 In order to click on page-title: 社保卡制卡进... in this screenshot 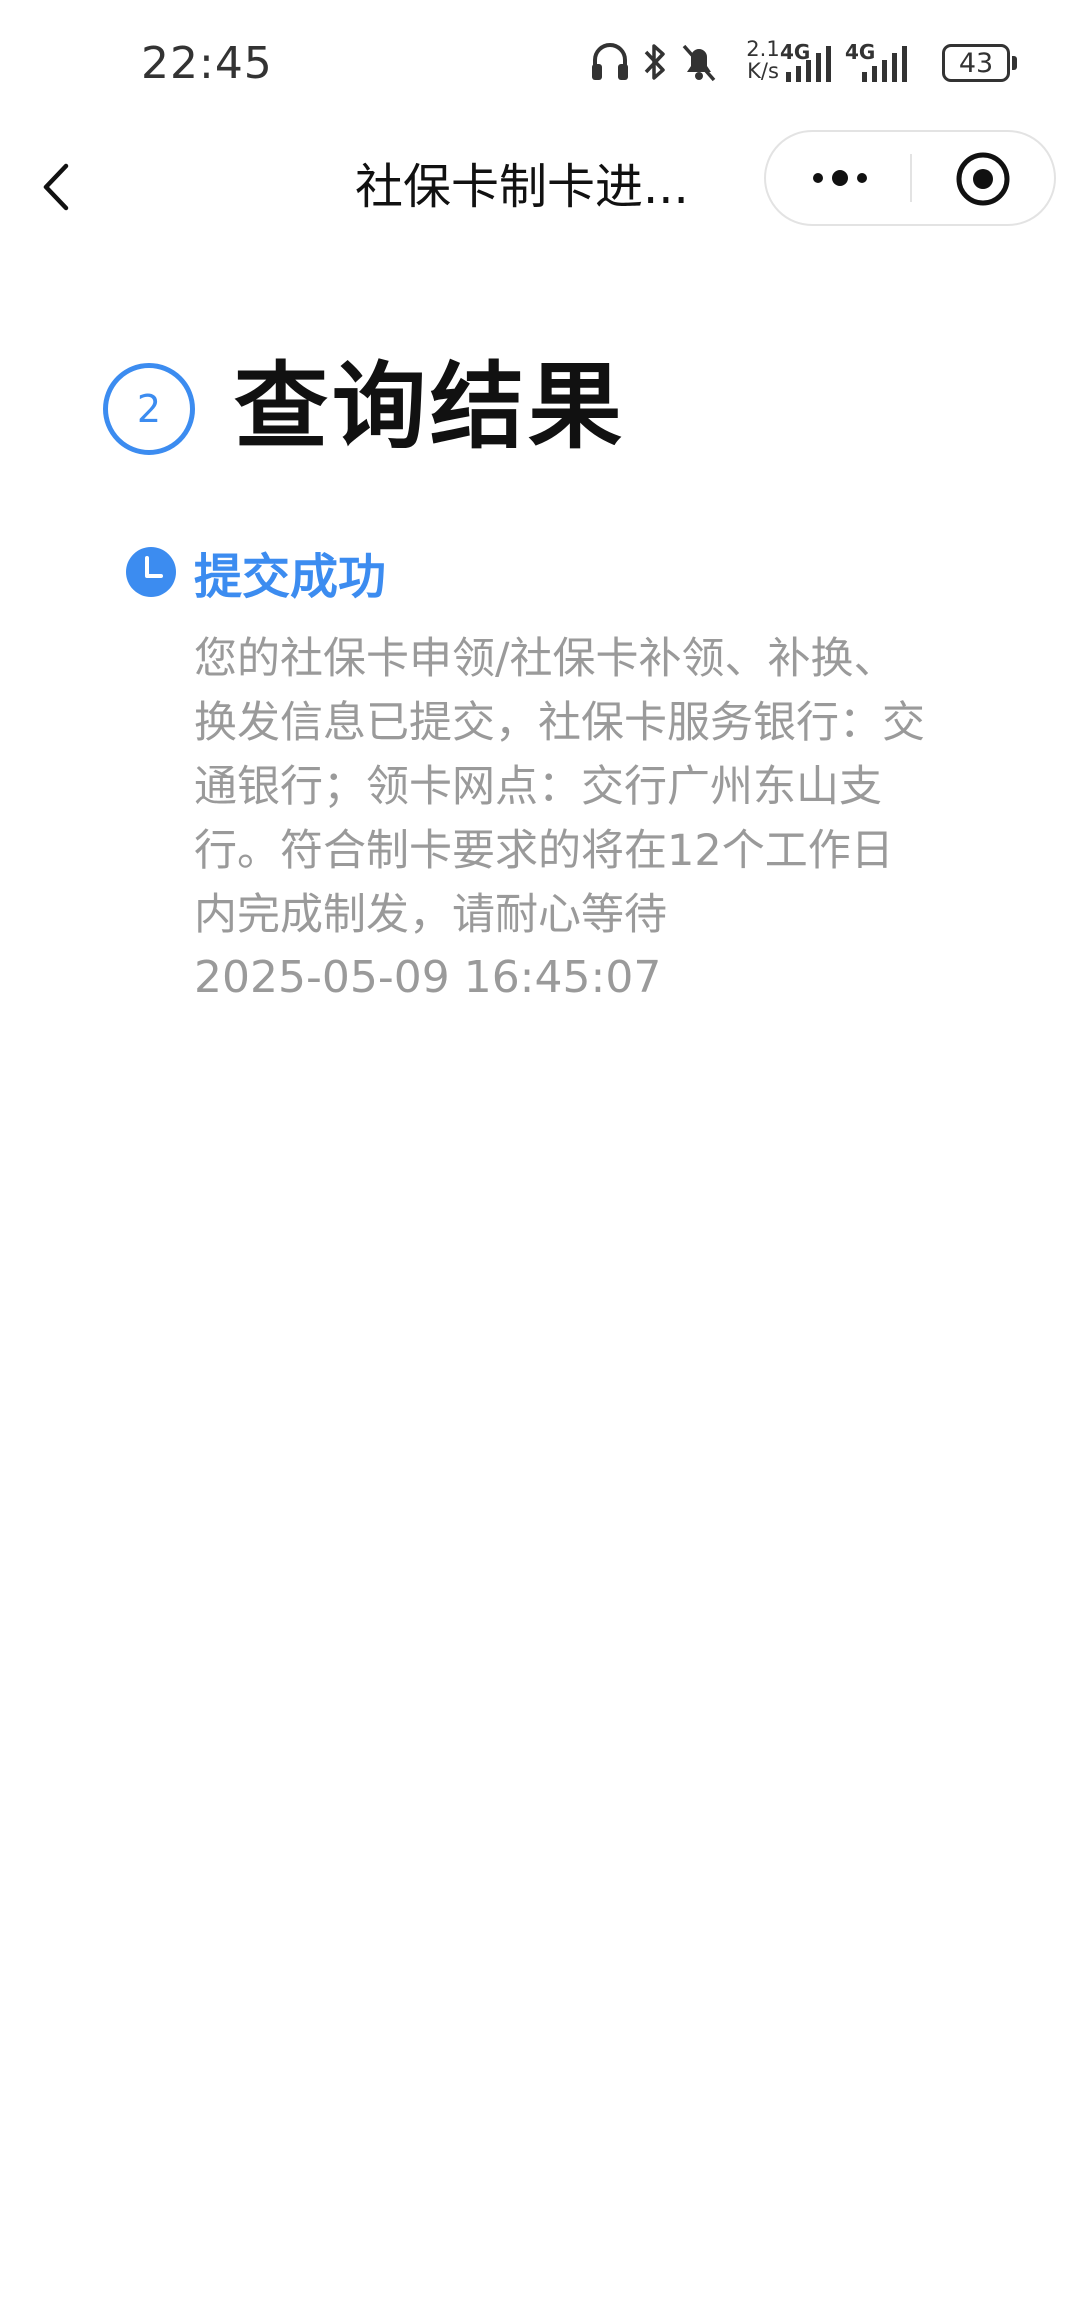, I will do `click(522, 187)`.